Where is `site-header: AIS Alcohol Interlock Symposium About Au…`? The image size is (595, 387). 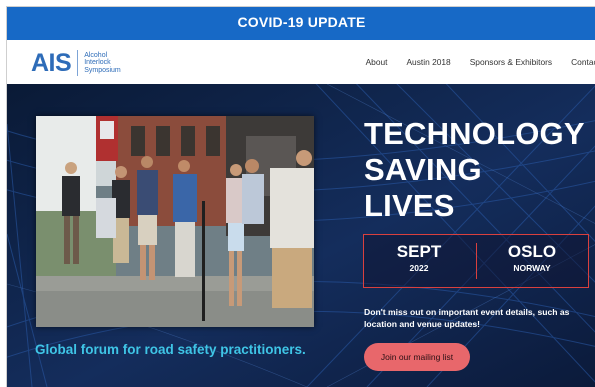 site-header: AIS Alcohol Interlock Symposium About Au… is located at coordinates (301, 62).